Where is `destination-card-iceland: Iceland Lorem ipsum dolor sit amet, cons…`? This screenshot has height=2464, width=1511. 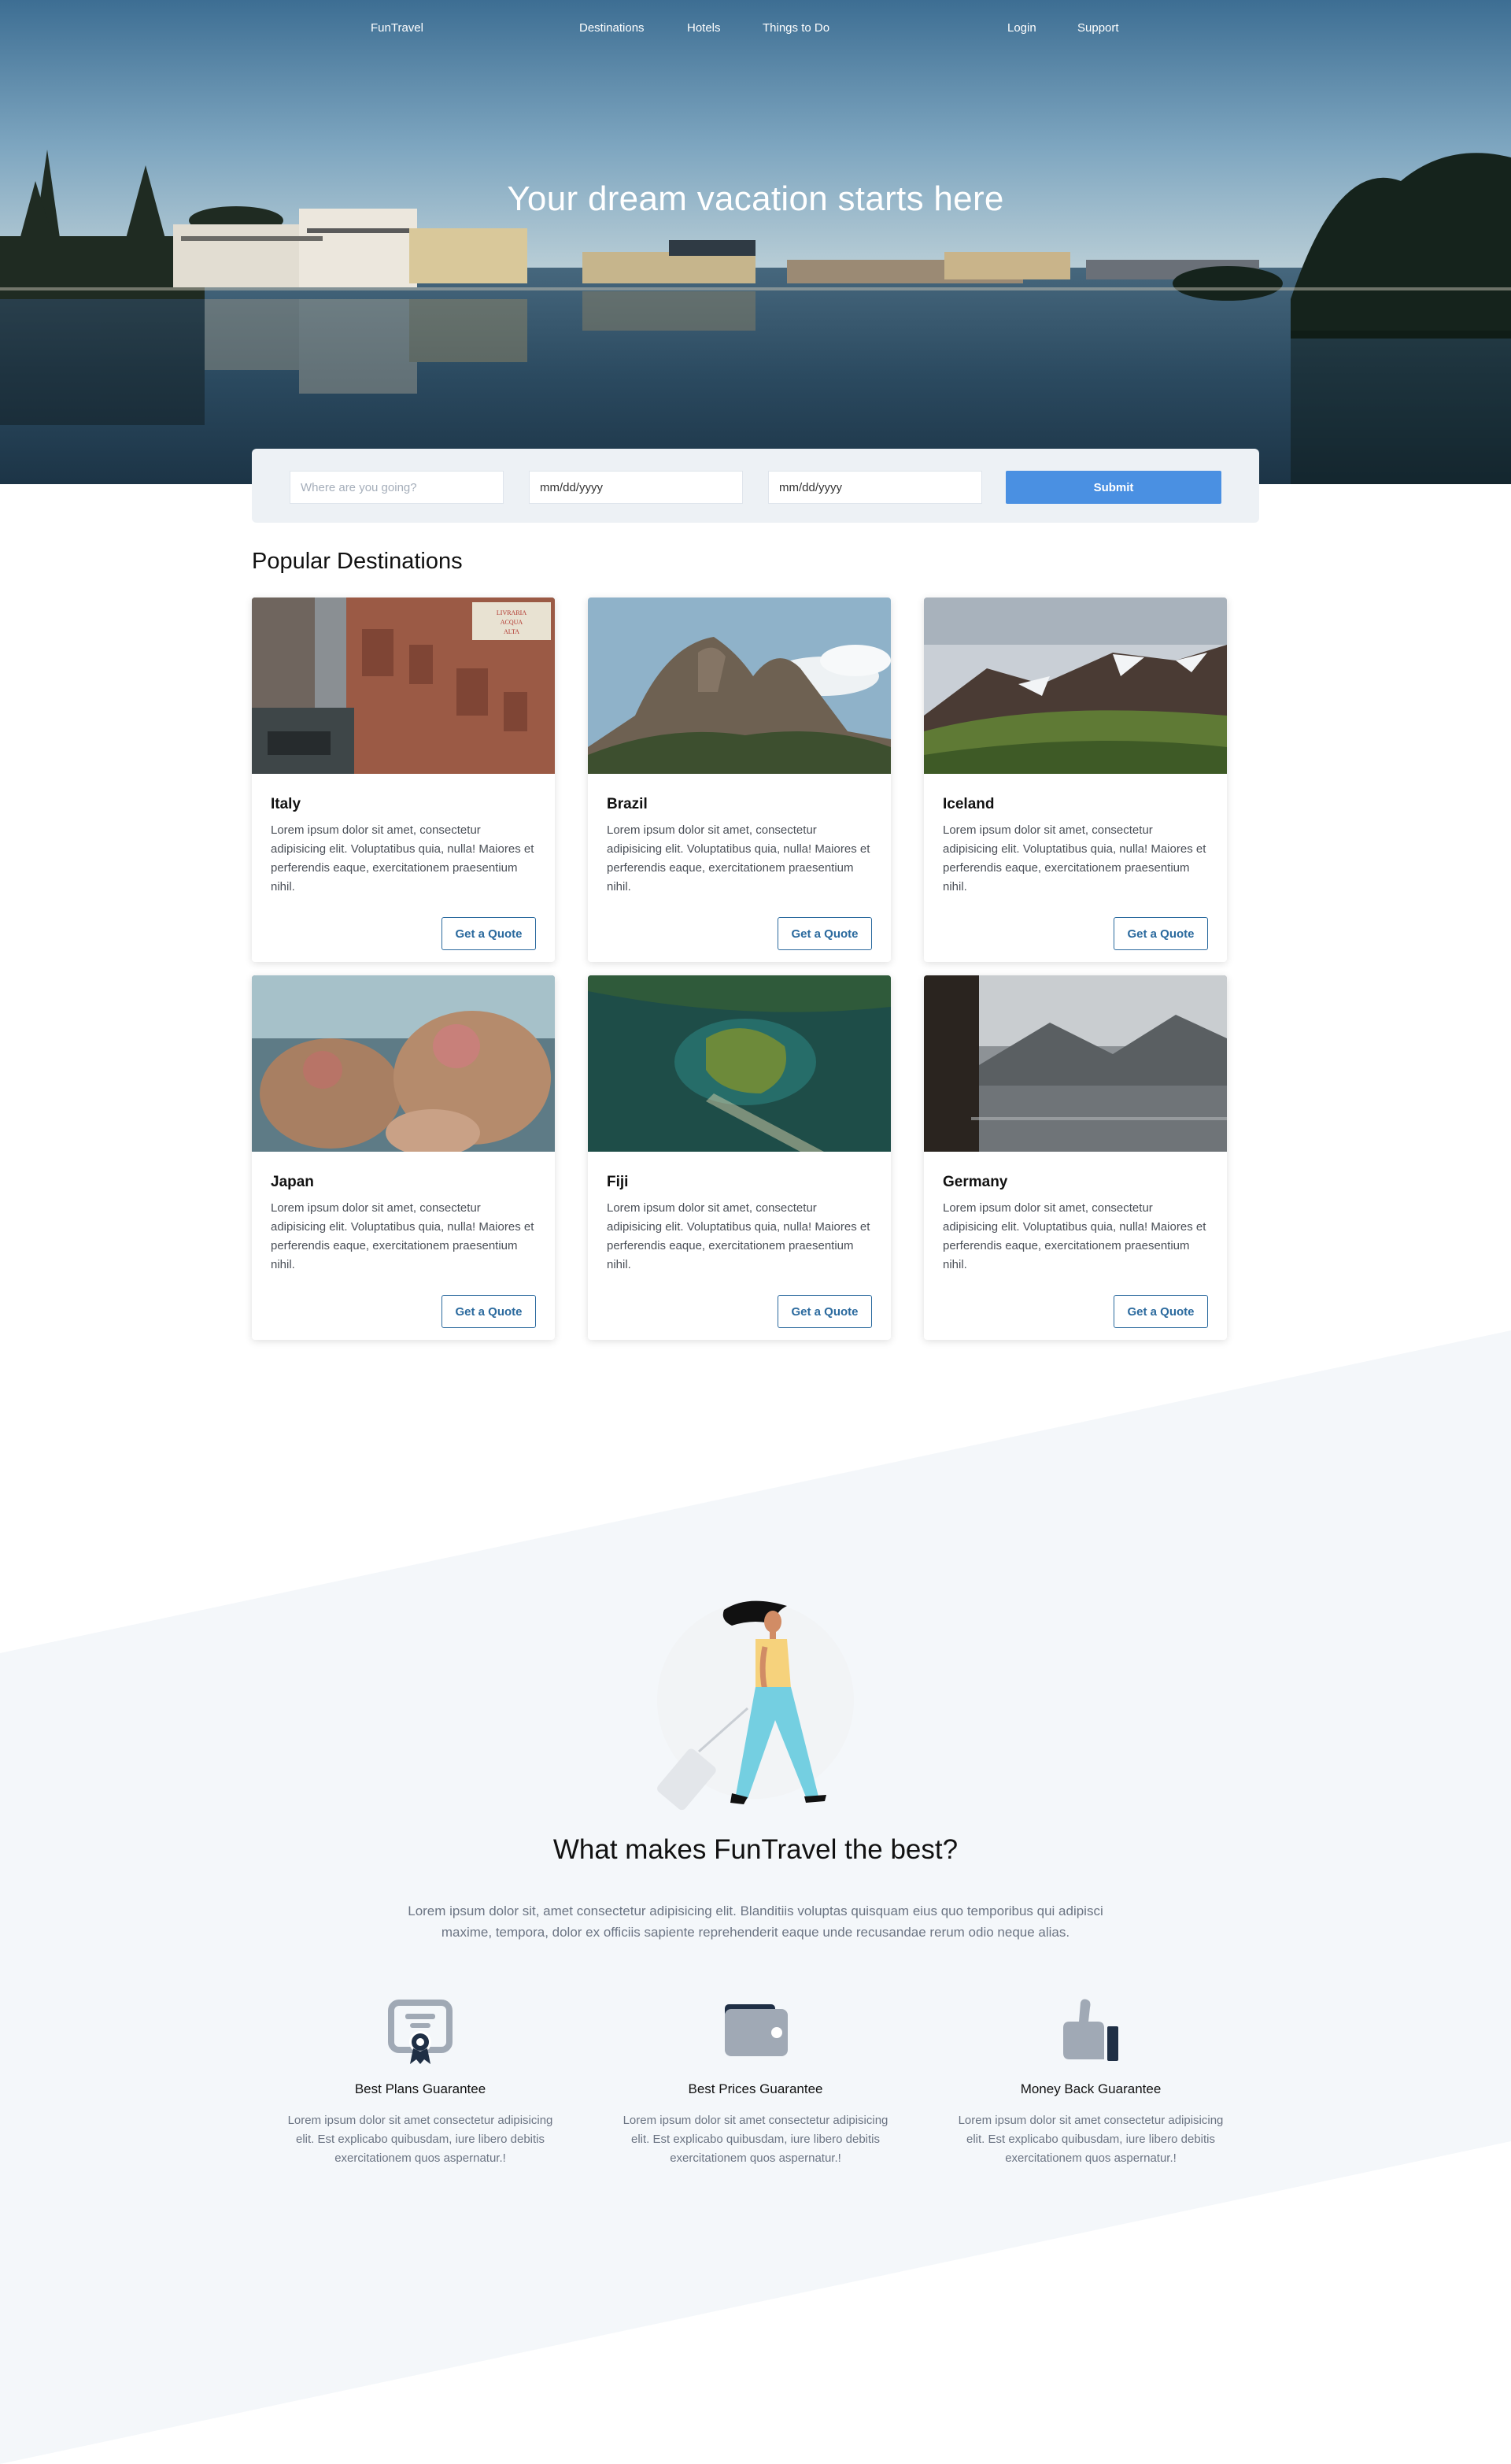 destination-card-iceland: Iceland Lorem ipsum dolor sit amet, cons… is located at coordinates (1075, 780).